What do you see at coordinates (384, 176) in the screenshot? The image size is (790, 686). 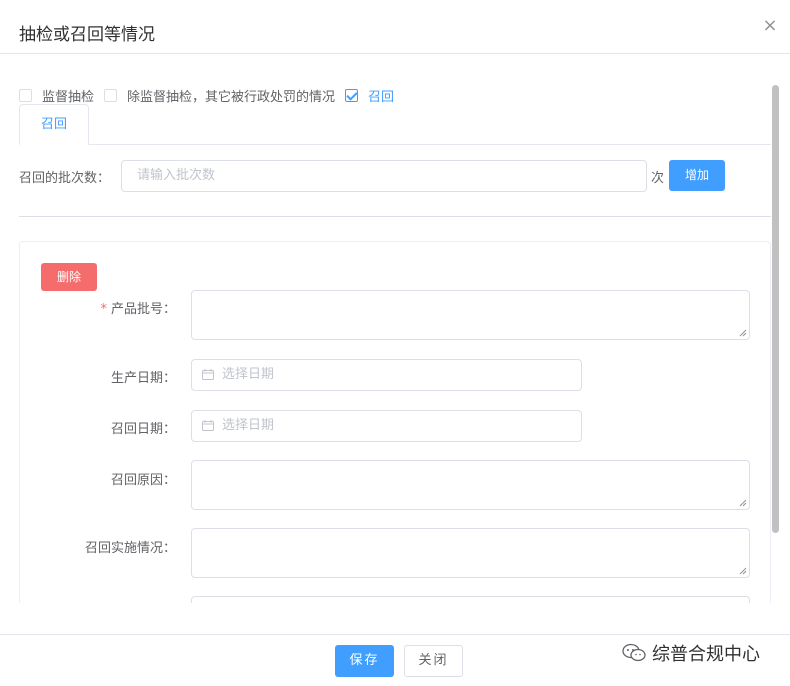 I see `batch-count-input: 请输入批次数` at bounding box center [384, 176].